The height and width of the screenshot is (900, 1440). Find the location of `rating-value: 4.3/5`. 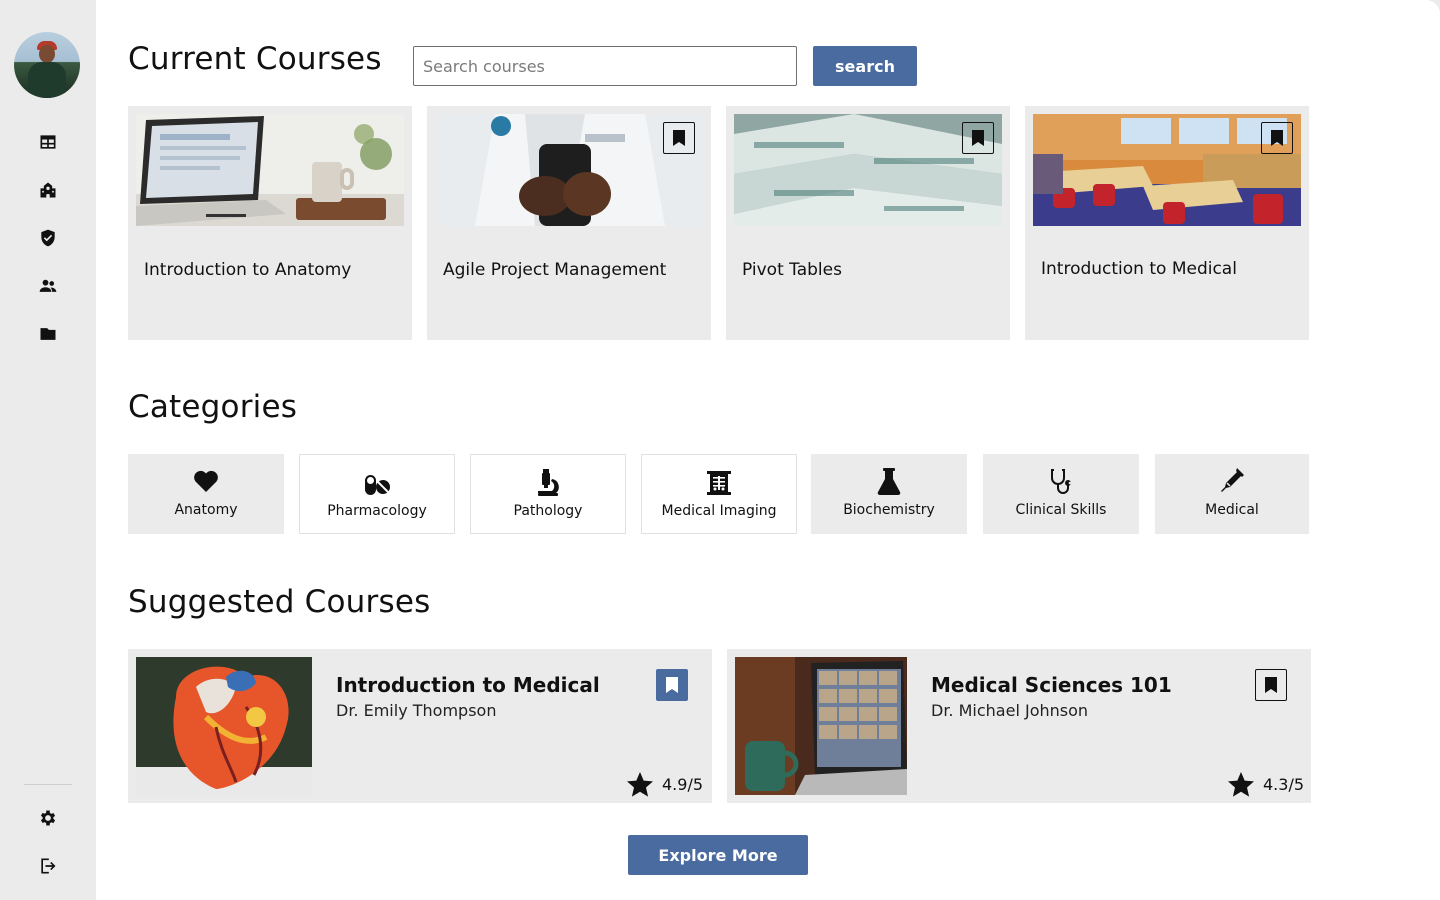

rating-value: 4.3/5 is located at coordinates (1284, 784).